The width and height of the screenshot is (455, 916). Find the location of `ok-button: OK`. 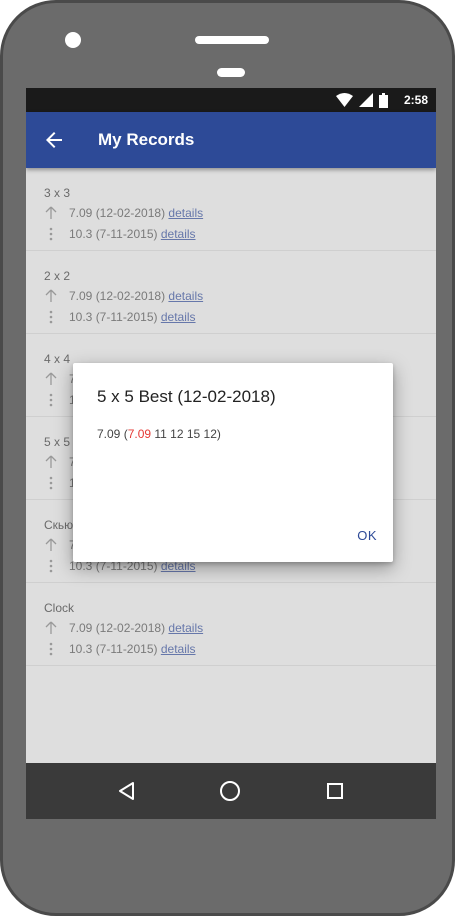

ok-button: OK is located at coordinates (367, 535).